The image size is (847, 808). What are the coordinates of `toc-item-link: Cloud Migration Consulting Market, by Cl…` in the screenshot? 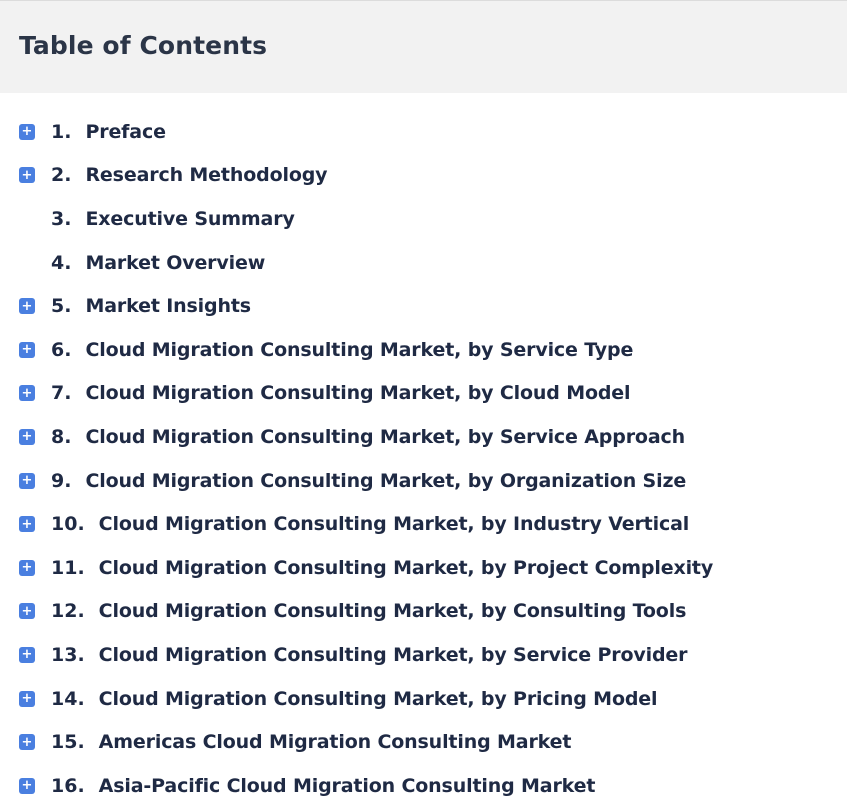 It's located at (357, 393).